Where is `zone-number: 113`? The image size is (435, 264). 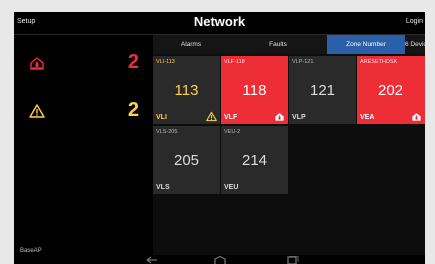 zone-number: 113 is located at coordinates (186, 90).